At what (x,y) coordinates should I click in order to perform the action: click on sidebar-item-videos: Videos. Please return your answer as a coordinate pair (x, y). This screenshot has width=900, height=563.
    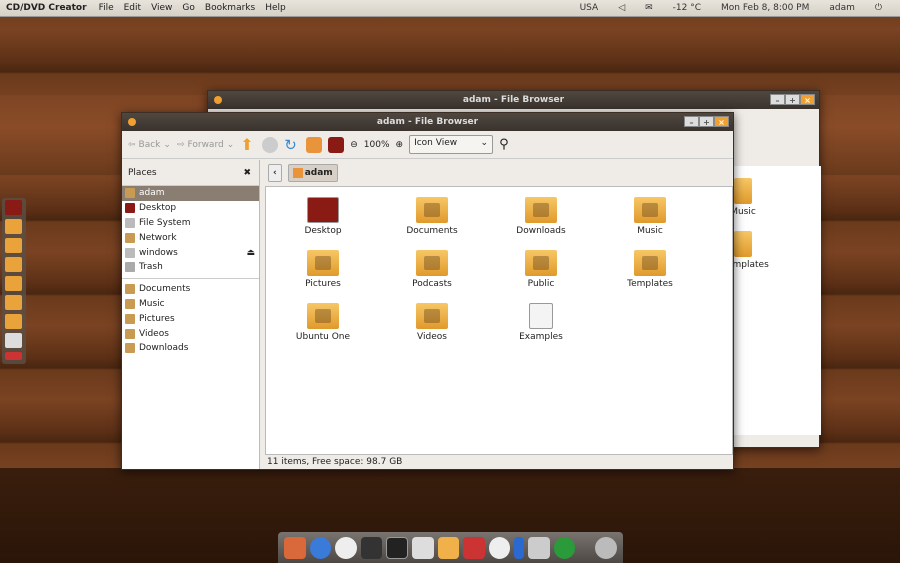
    Looking at the image, I should click on (190, 333).